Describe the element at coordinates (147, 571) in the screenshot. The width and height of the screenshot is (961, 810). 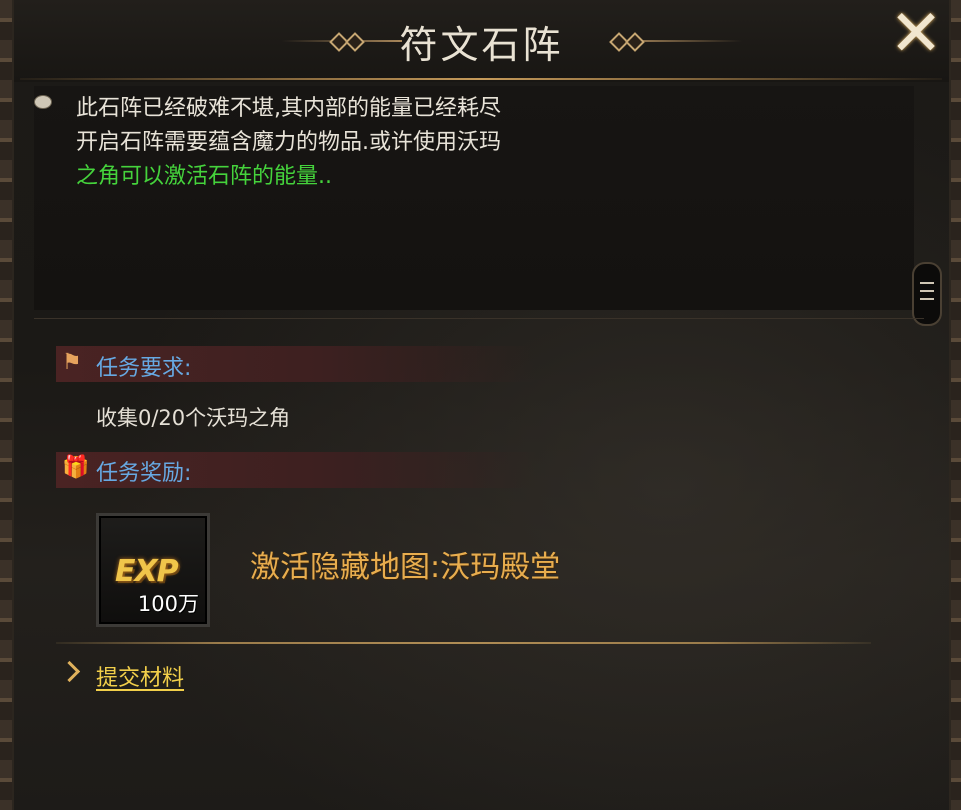
I see `exp-icon: EXP` at that location.